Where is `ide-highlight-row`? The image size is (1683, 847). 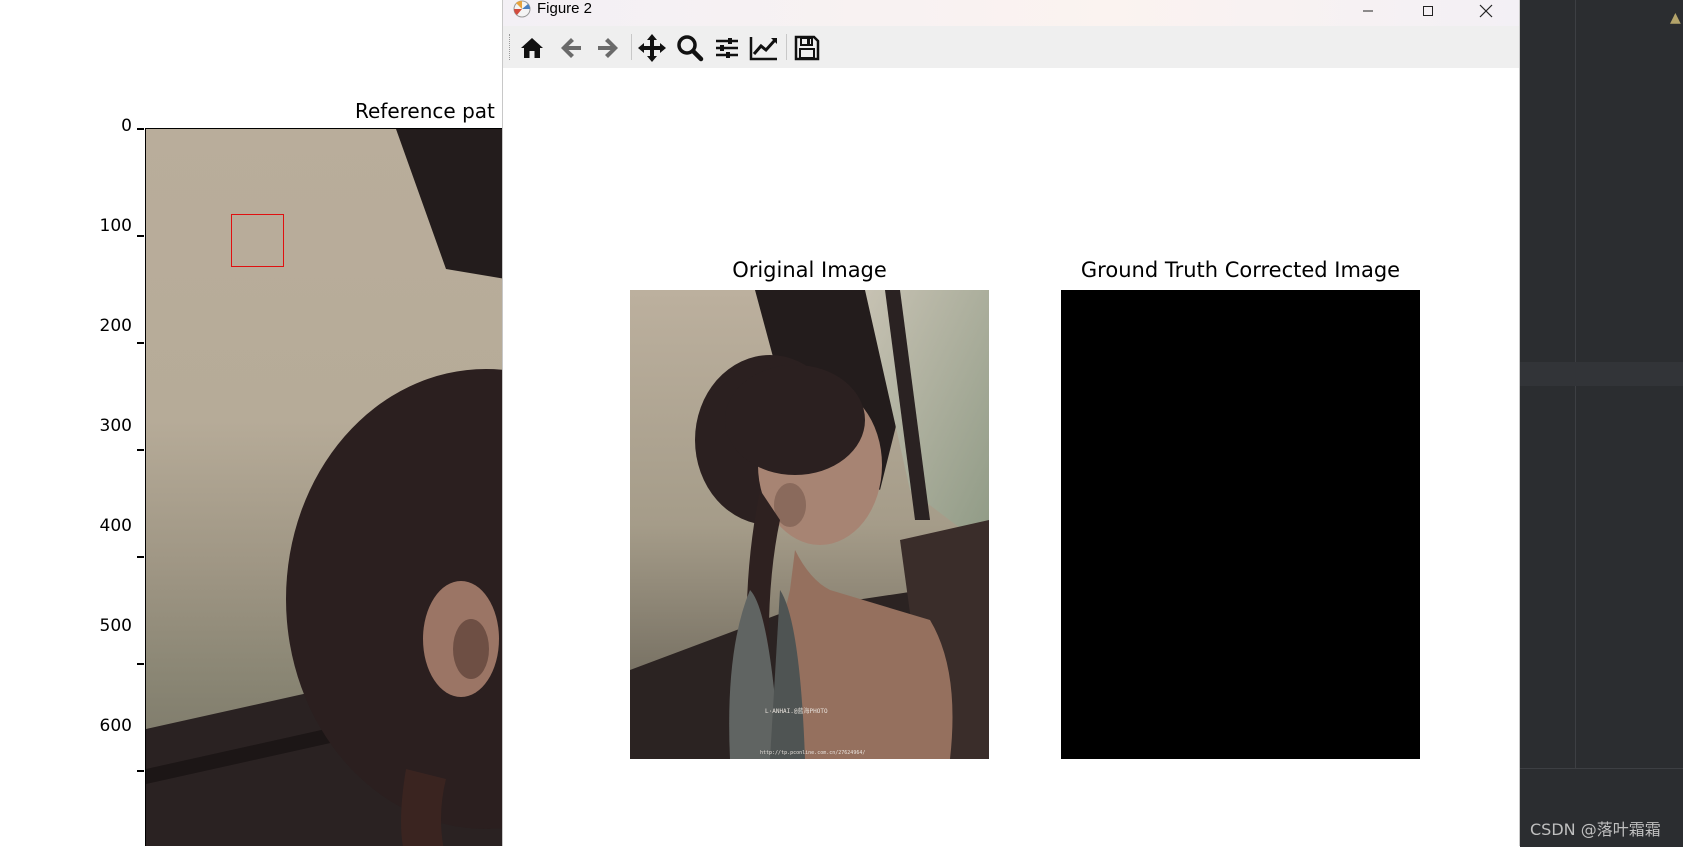
ide-highlight-row is located at coordinates (1601, 374).